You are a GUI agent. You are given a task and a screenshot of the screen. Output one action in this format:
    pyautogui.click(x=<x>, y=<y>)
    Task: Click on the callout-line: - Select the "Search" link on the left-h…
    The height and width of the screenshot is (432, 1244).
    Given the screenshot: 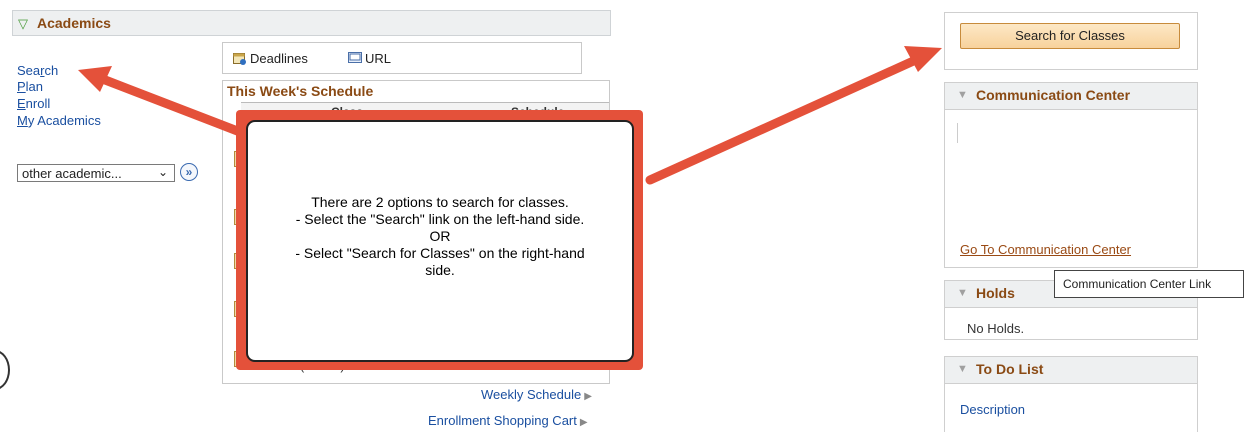 What is the action you would take?
    pyautogui.click(x=440, y=219)
    